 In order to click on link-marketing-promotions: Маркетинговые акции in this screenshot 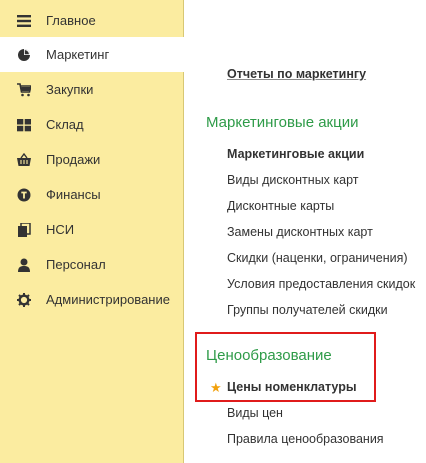, I will do `click(295, 154)`.